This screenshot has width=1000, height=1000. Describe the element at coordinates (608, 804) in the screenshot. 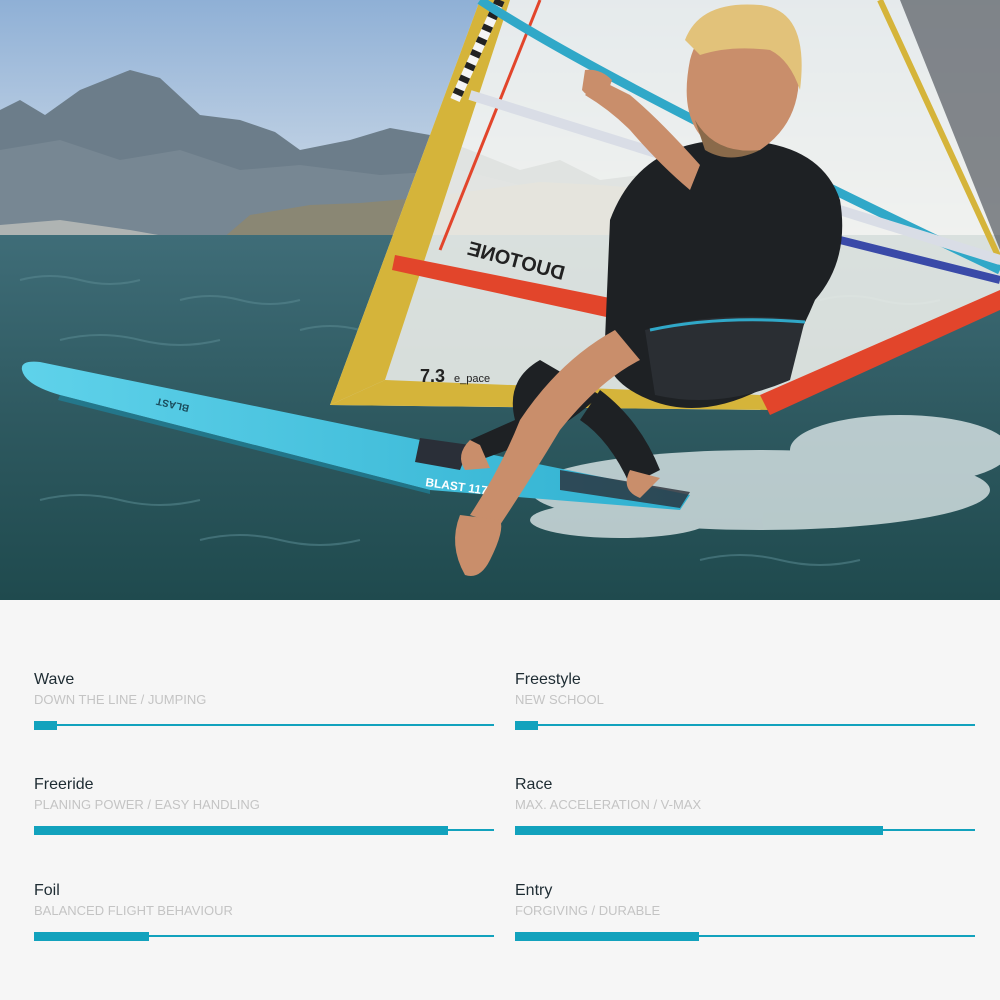

I see `rating-subtitle: MAX. ACCELERATION / V-MAX` at that location.